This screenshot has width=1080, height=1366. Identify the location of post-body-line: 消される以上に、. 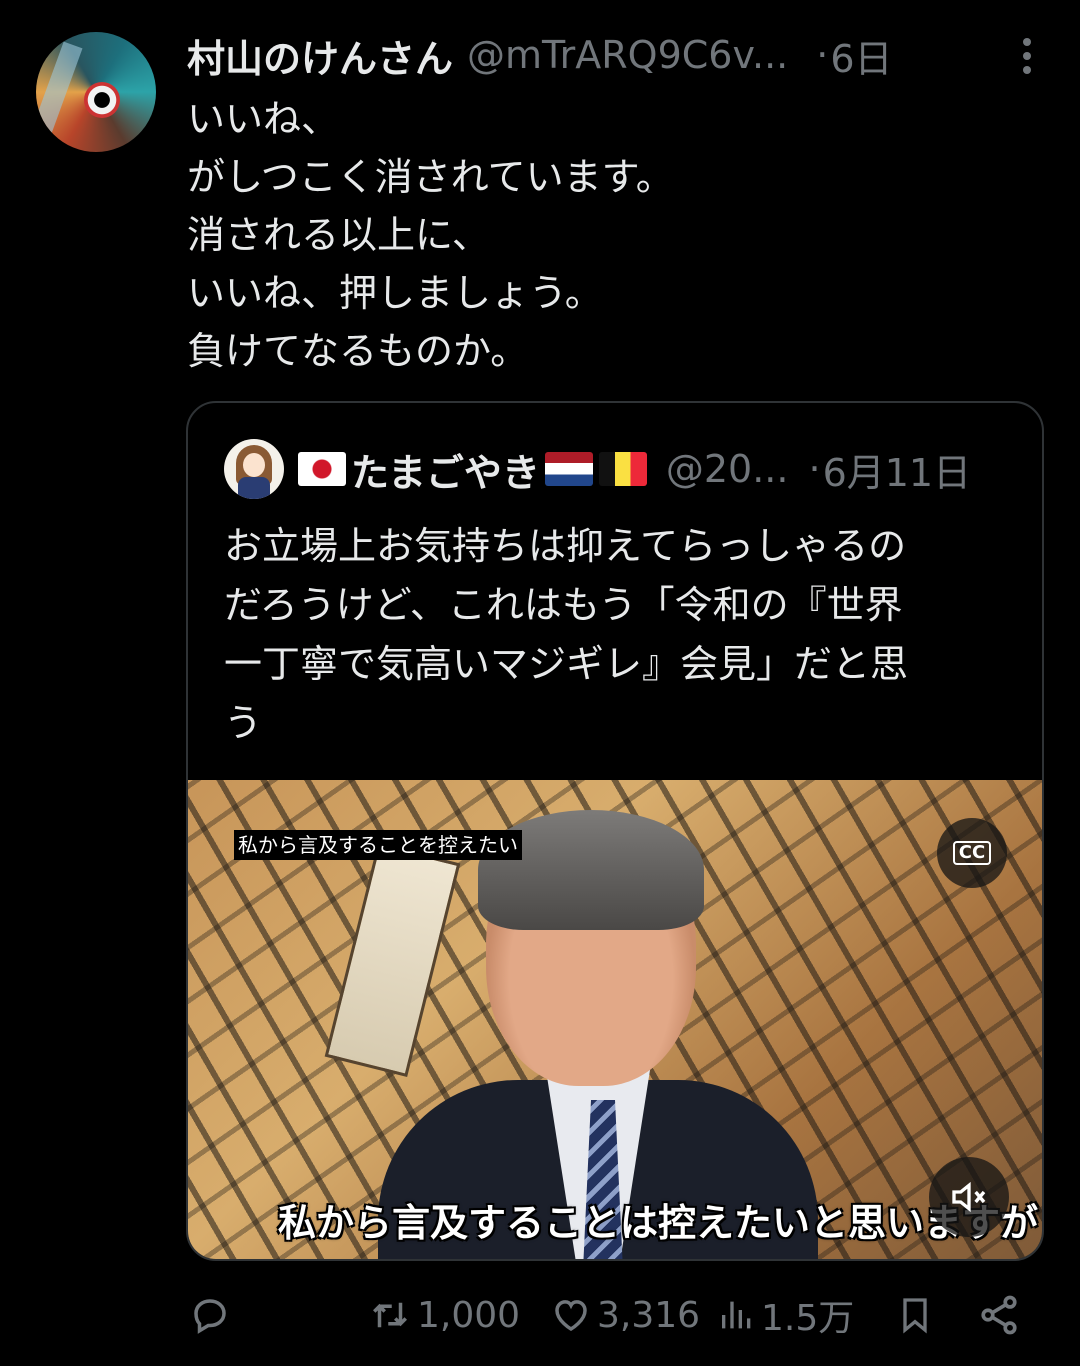
(338, 235).